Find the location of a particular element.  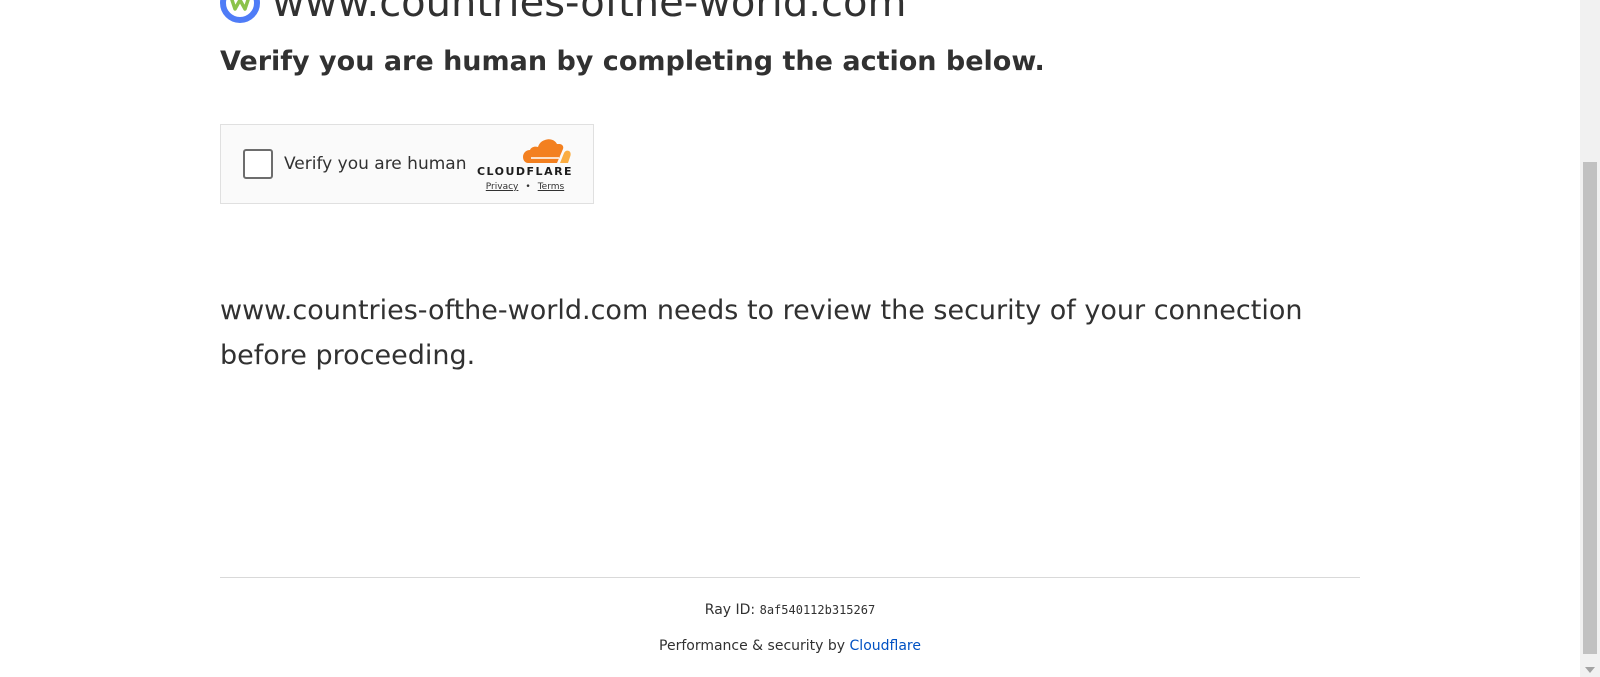

performance-line: Performance & security by Cloudflare is located at coordinates (790, 646).